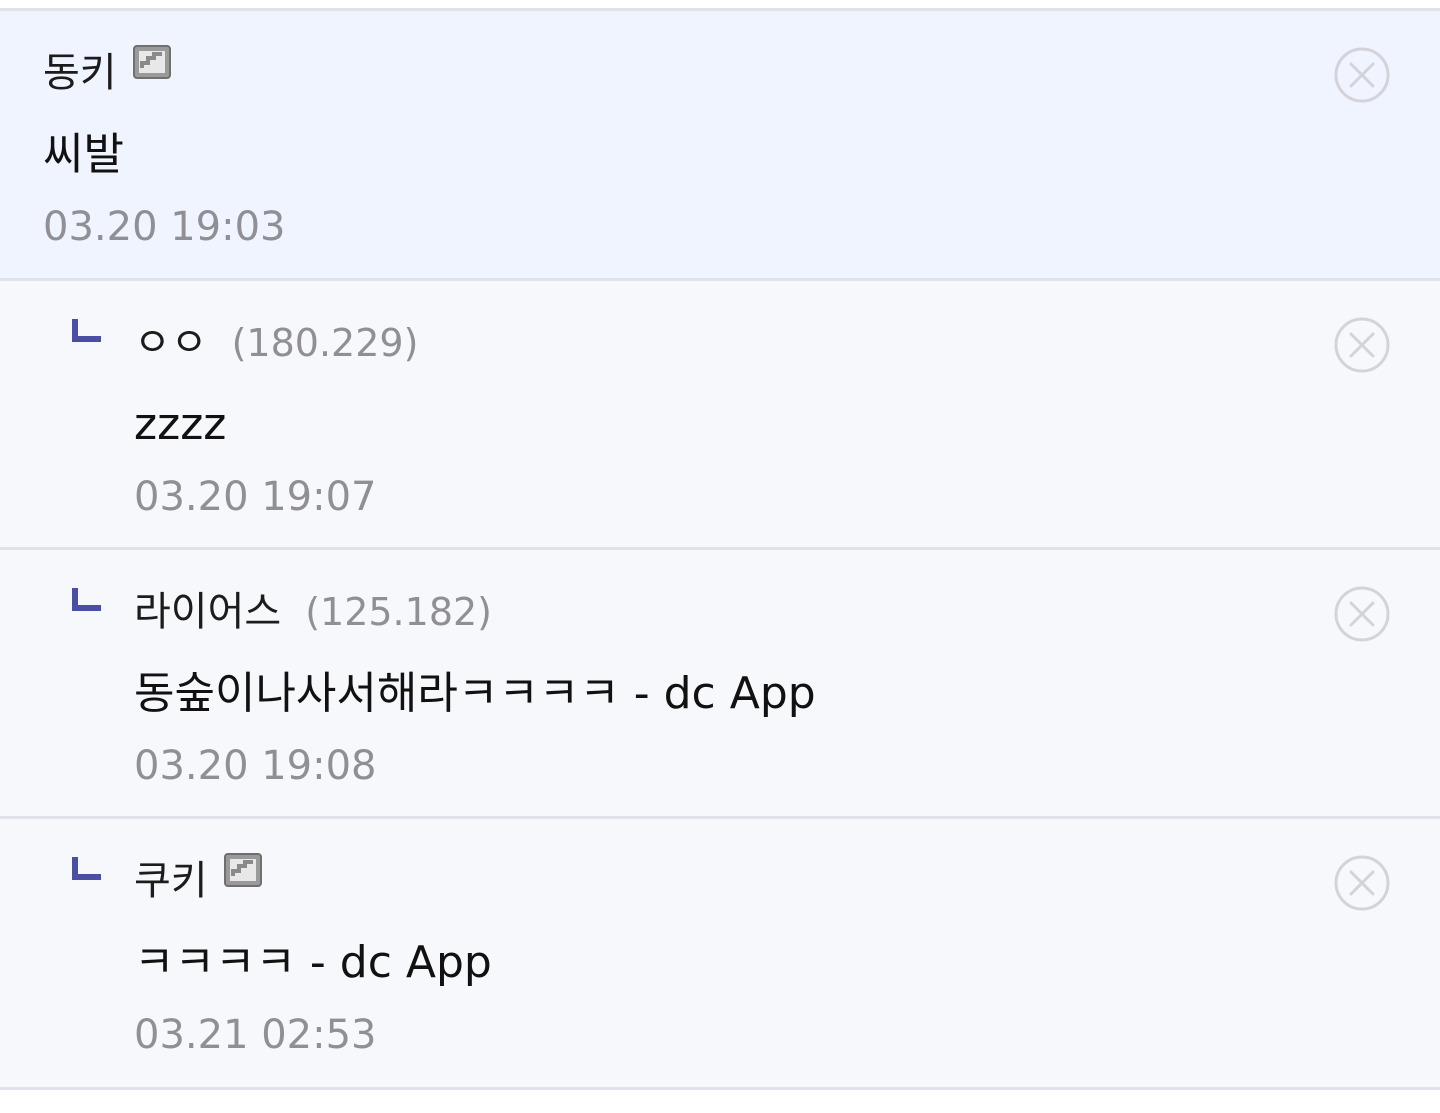 The image size is (1440, 1113). Describe the element at coordinates (171, 881) in the screenshot. I see `comment-nickname: 쿠키` at that location.